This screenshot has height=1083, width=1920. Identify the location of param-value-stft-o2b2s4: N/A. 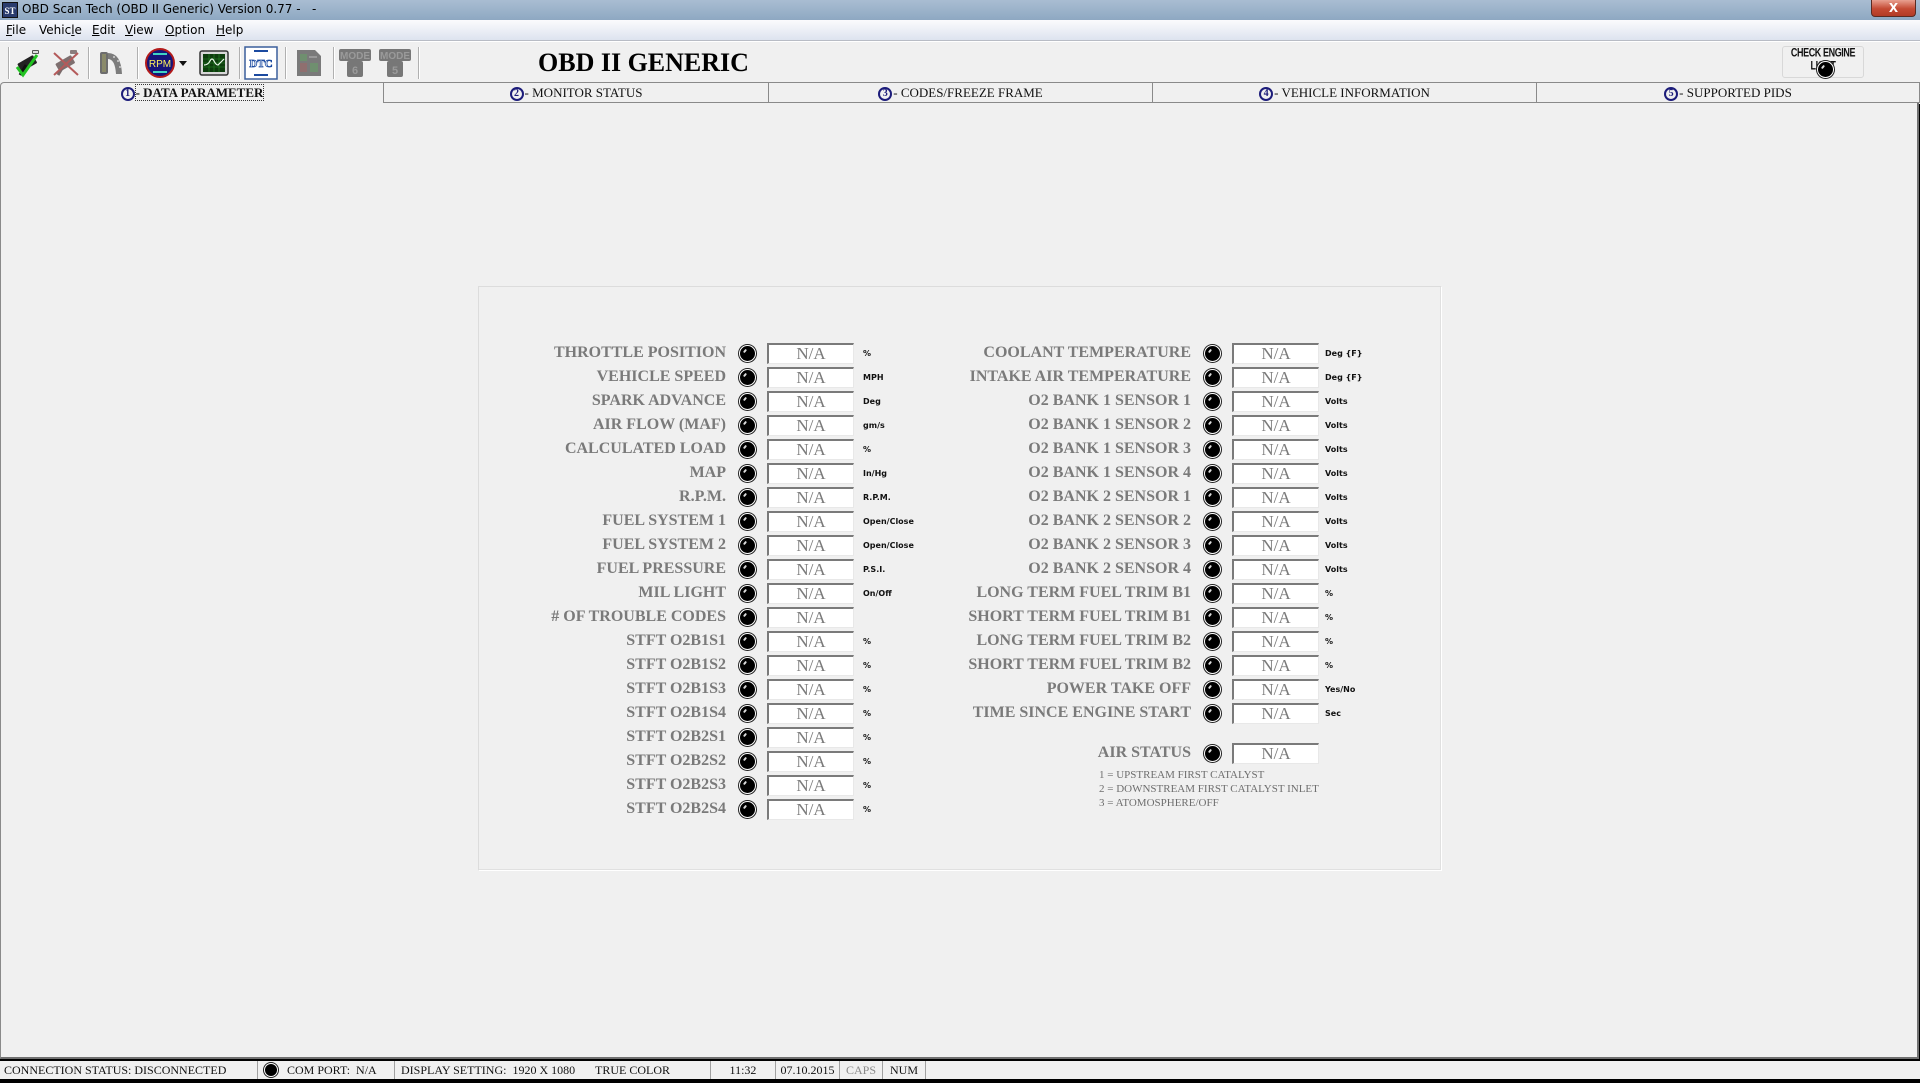
(810, 809).